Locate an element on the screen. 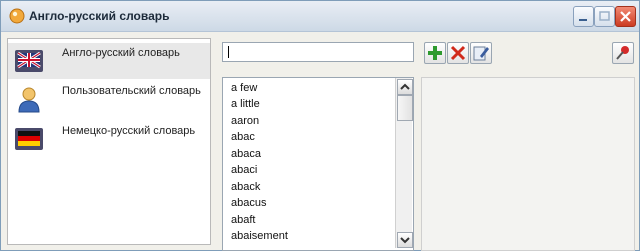  list-item: a little is located at coordinates (311, 104).